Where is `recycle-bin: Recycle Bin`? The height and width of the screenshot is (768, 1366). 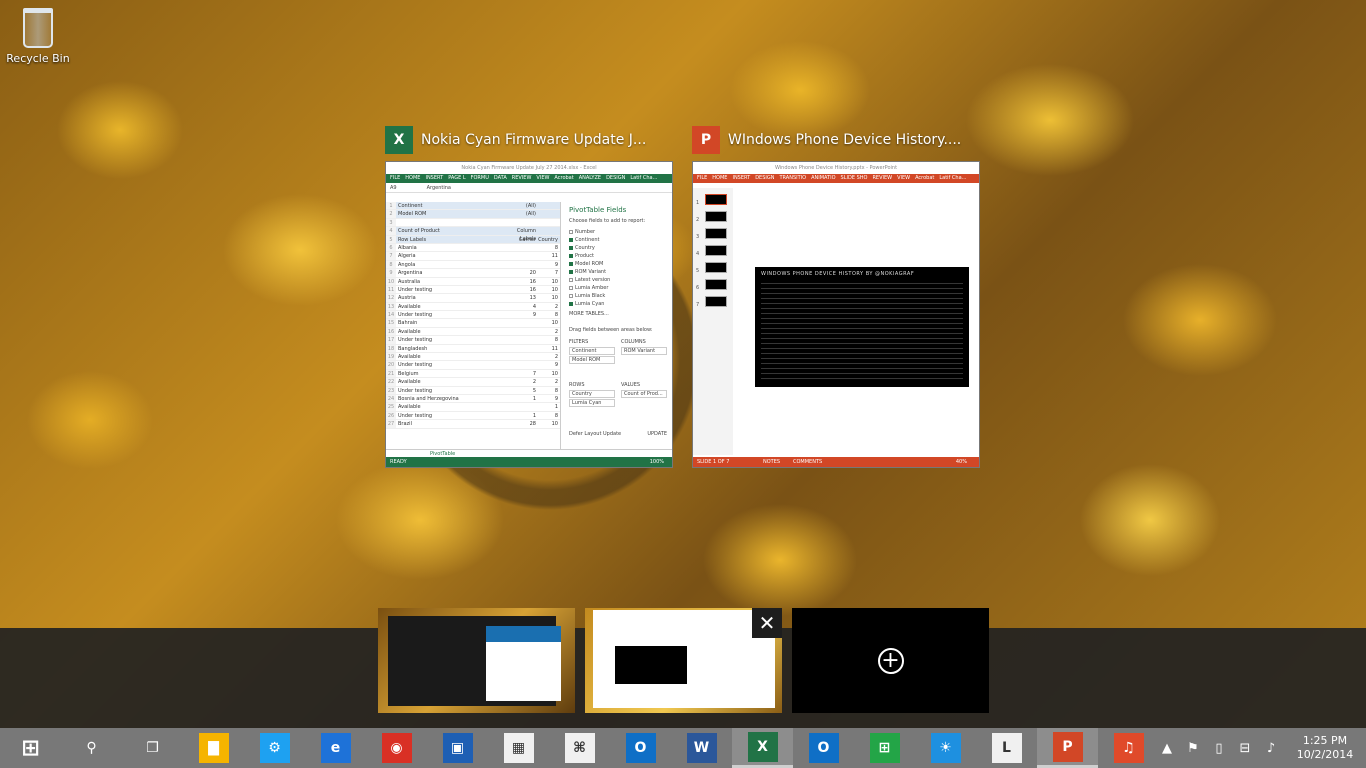 recycle-bin: Recycle Bin is located at coordinates (38, 36).